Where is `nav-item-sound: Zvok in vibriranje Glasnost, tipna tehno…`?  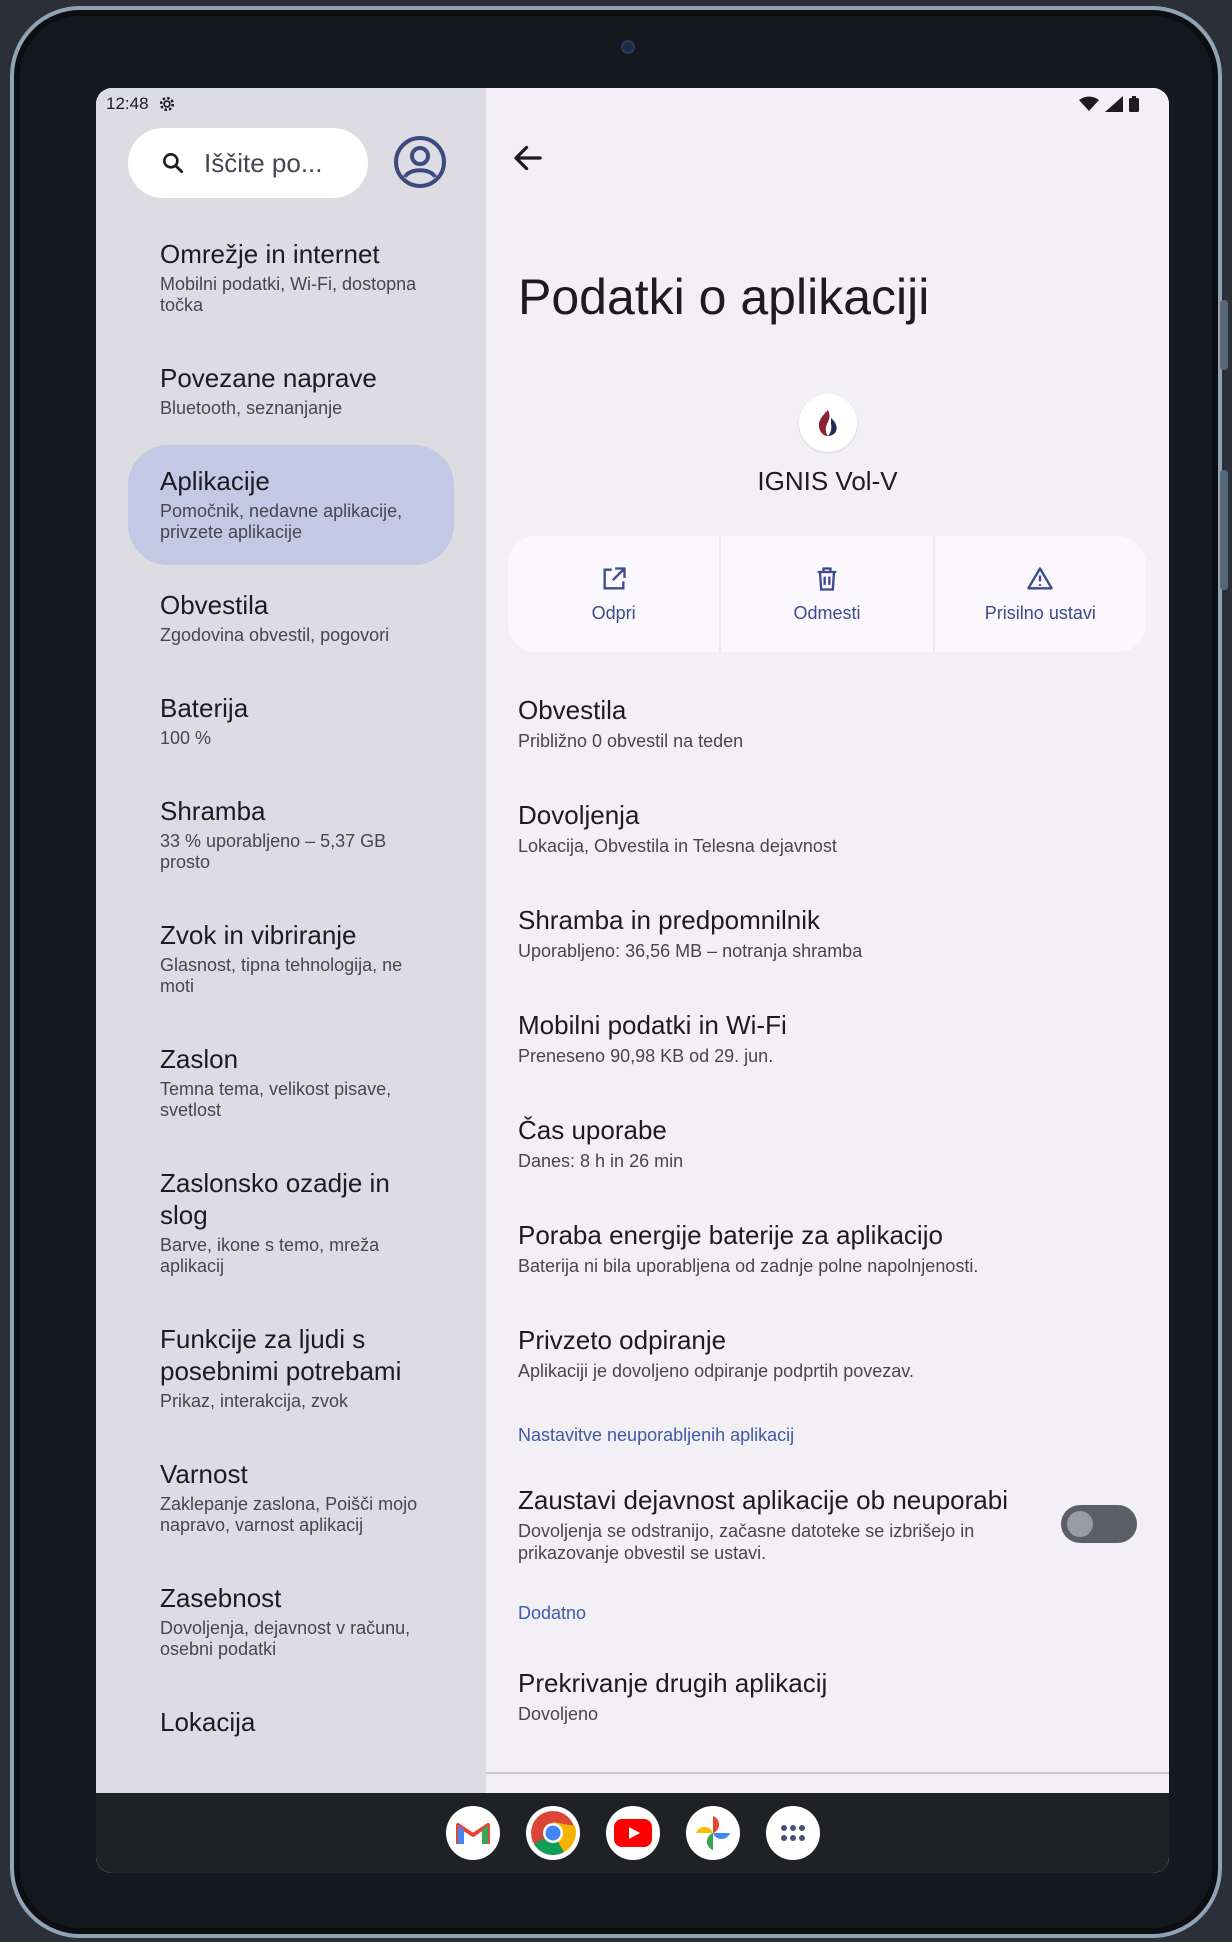 nav-item-sound: Zvok in vibriranje Glasnost, tipna tehno… is located at coordinates (291, 959).